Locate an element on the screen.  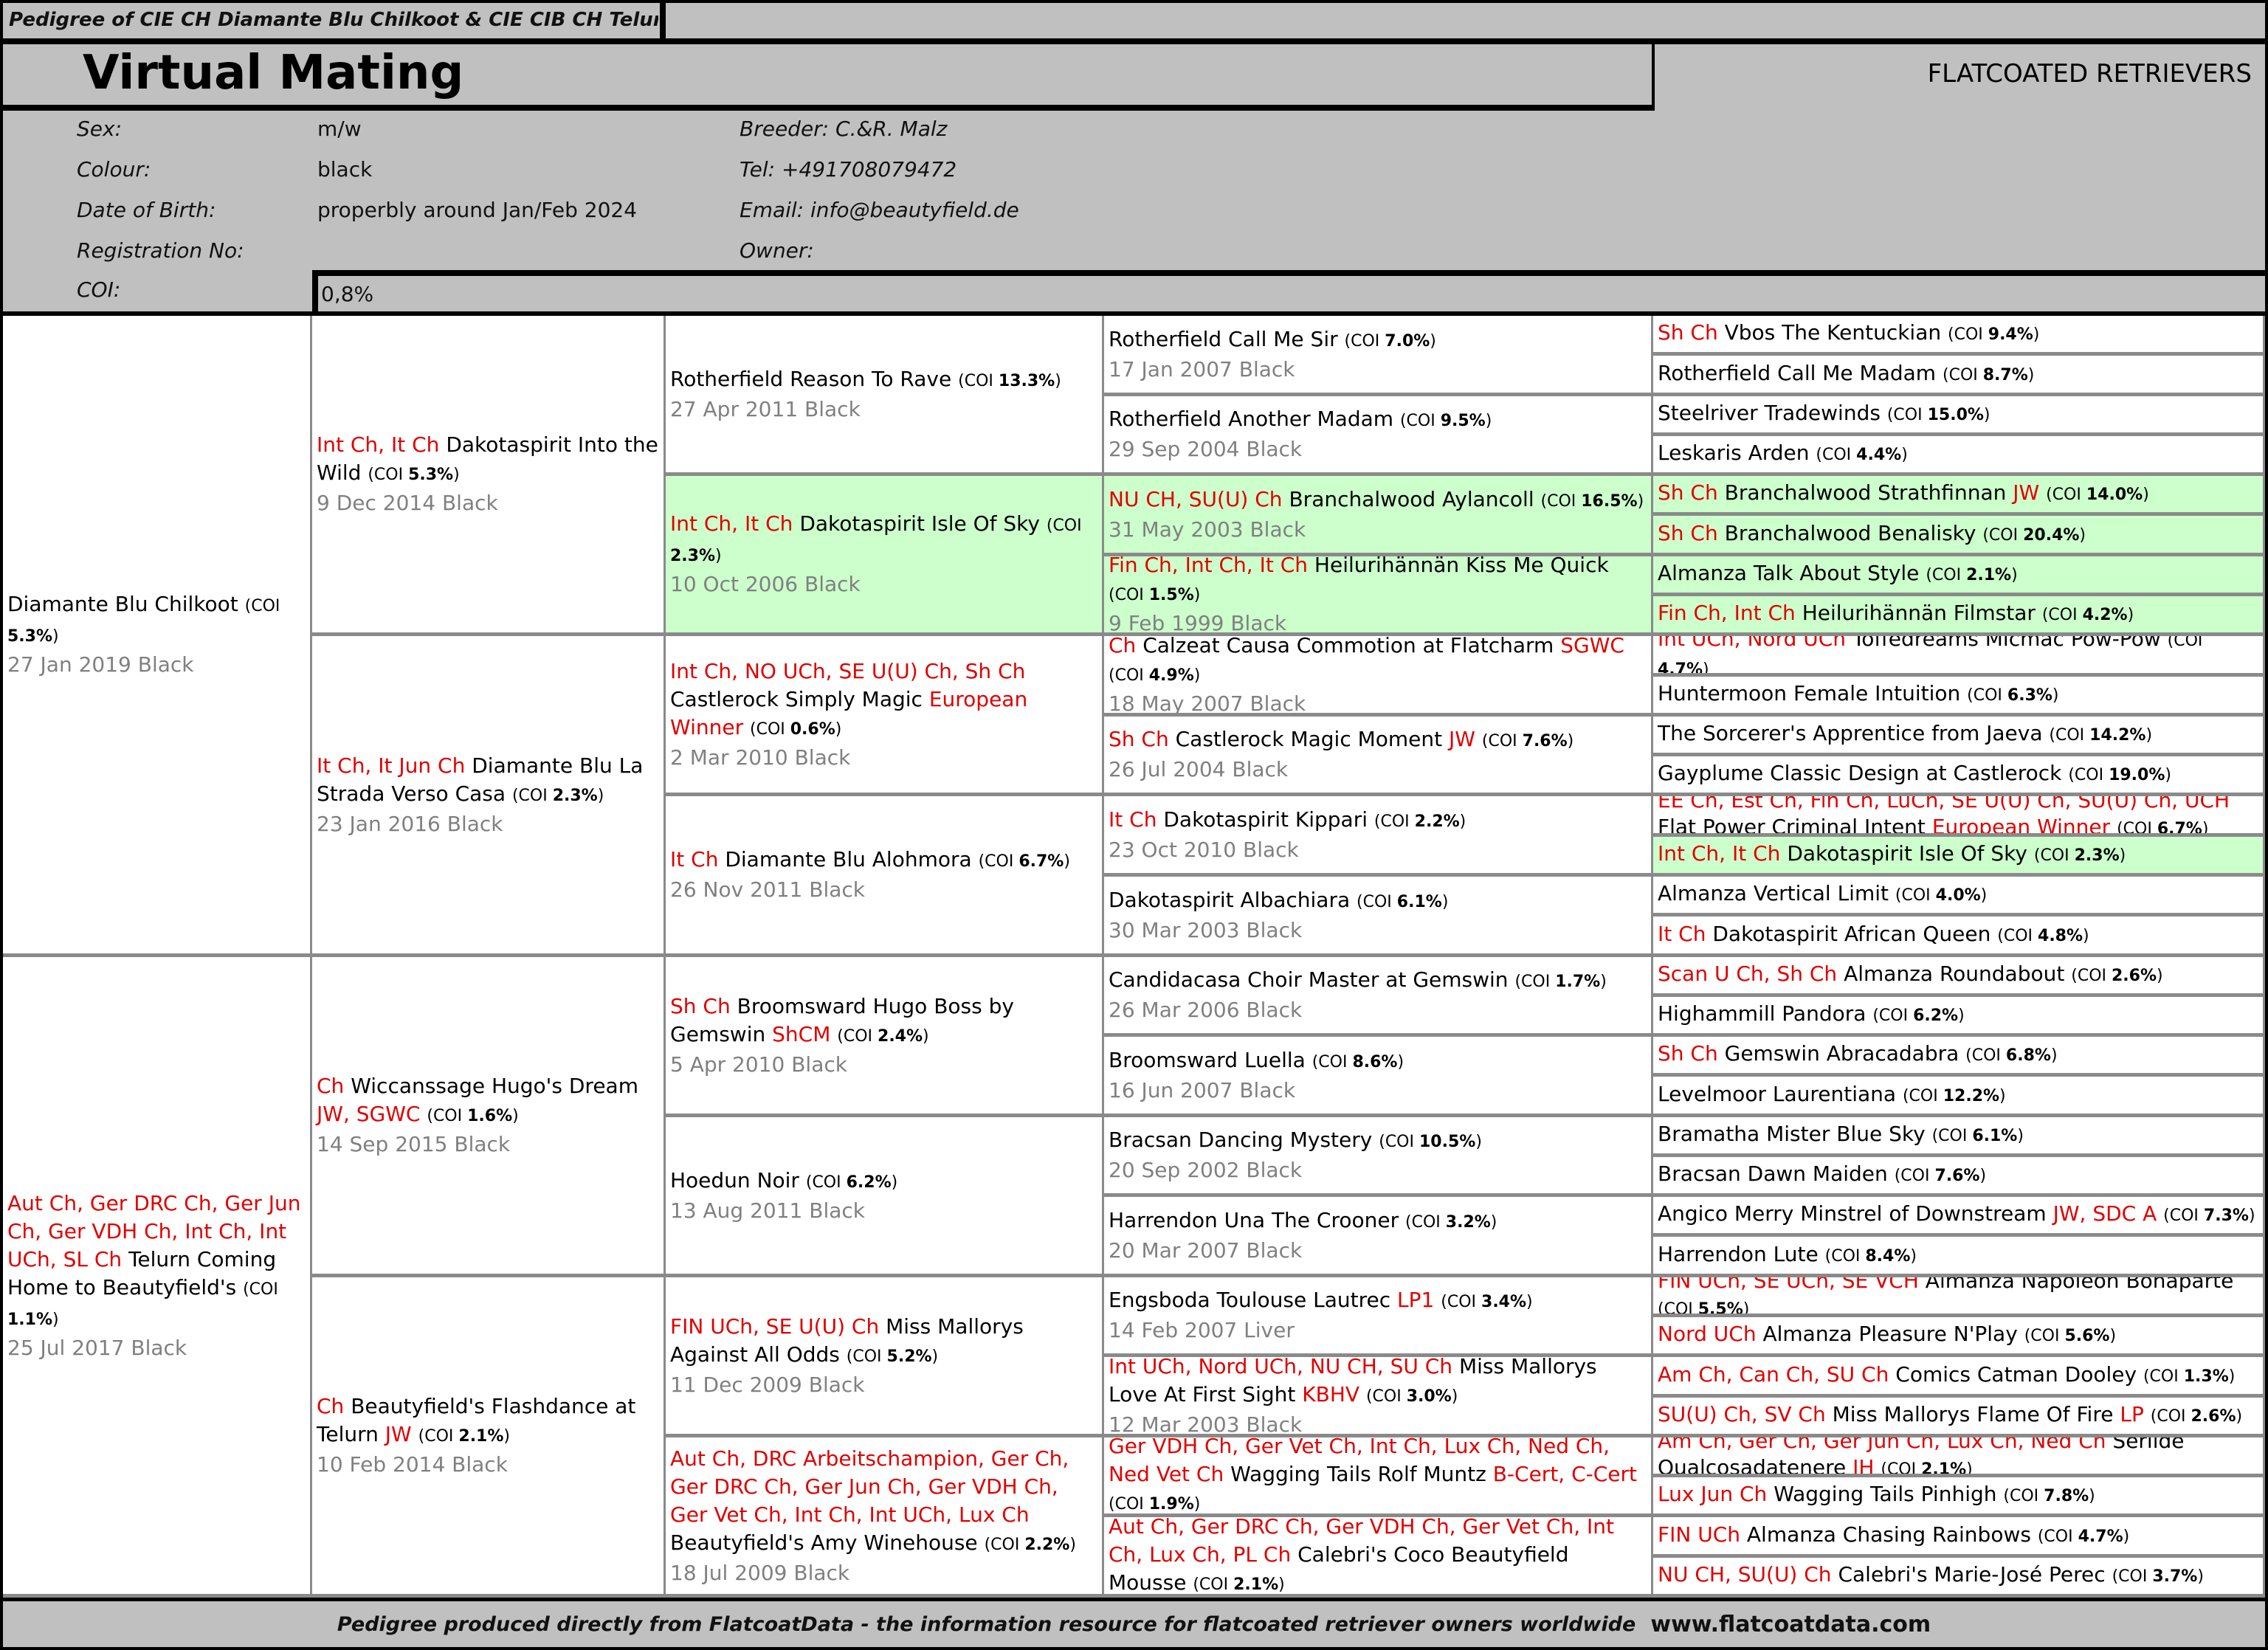
coi-value: 2.2% is located at coordinates (1047, 1544).